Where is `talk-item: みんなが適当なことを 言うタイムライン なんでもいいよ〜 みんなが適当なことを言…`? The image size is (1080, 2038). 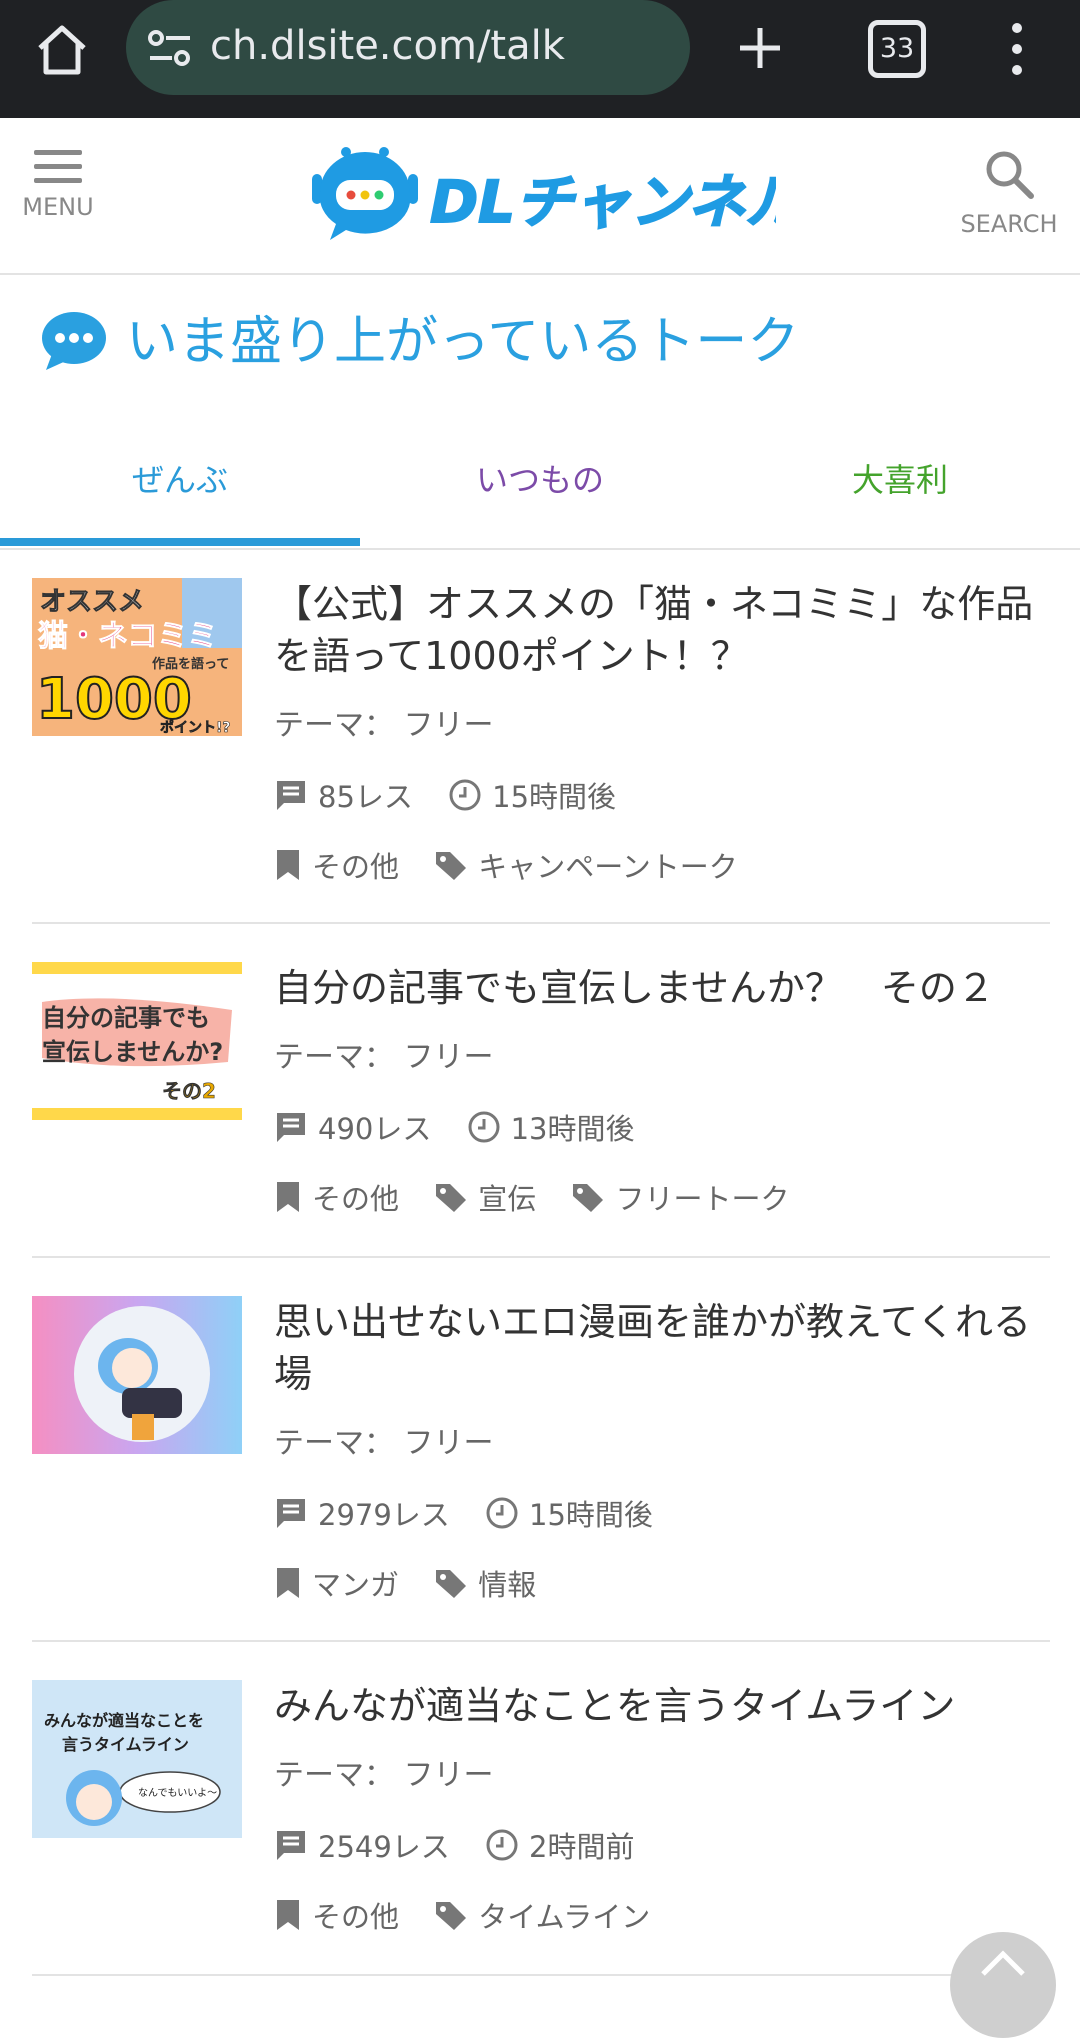 talk-item: みんなが適当なことを 言うタイムライン なんでもいいよ〜 みんなが適当なことを言… is located at coordinates (541, 1828).